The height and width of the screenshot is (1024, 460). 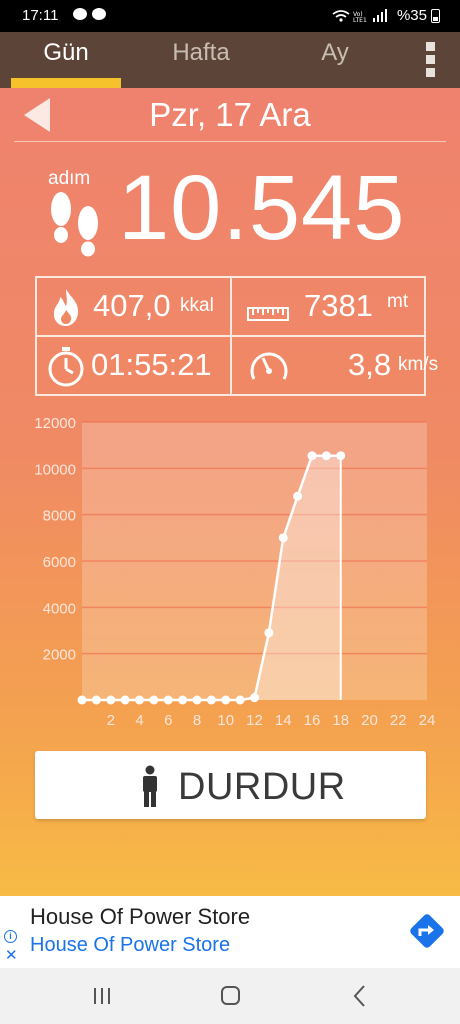 What do you see at coordinates (111, 720) in the screenshot?
I see `x-tick-label: 2` at bounding box center [111, 720].